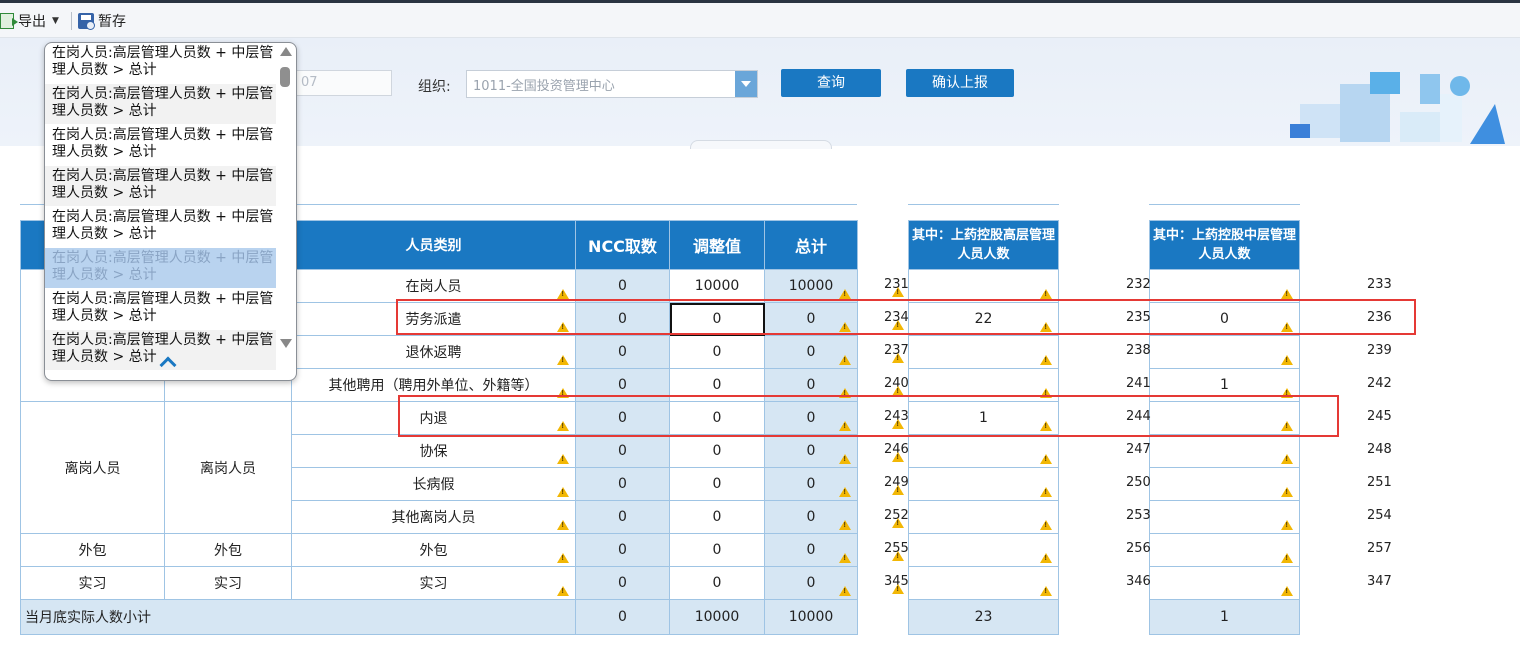  I want to click on total-value: 0, so click(811, 517).